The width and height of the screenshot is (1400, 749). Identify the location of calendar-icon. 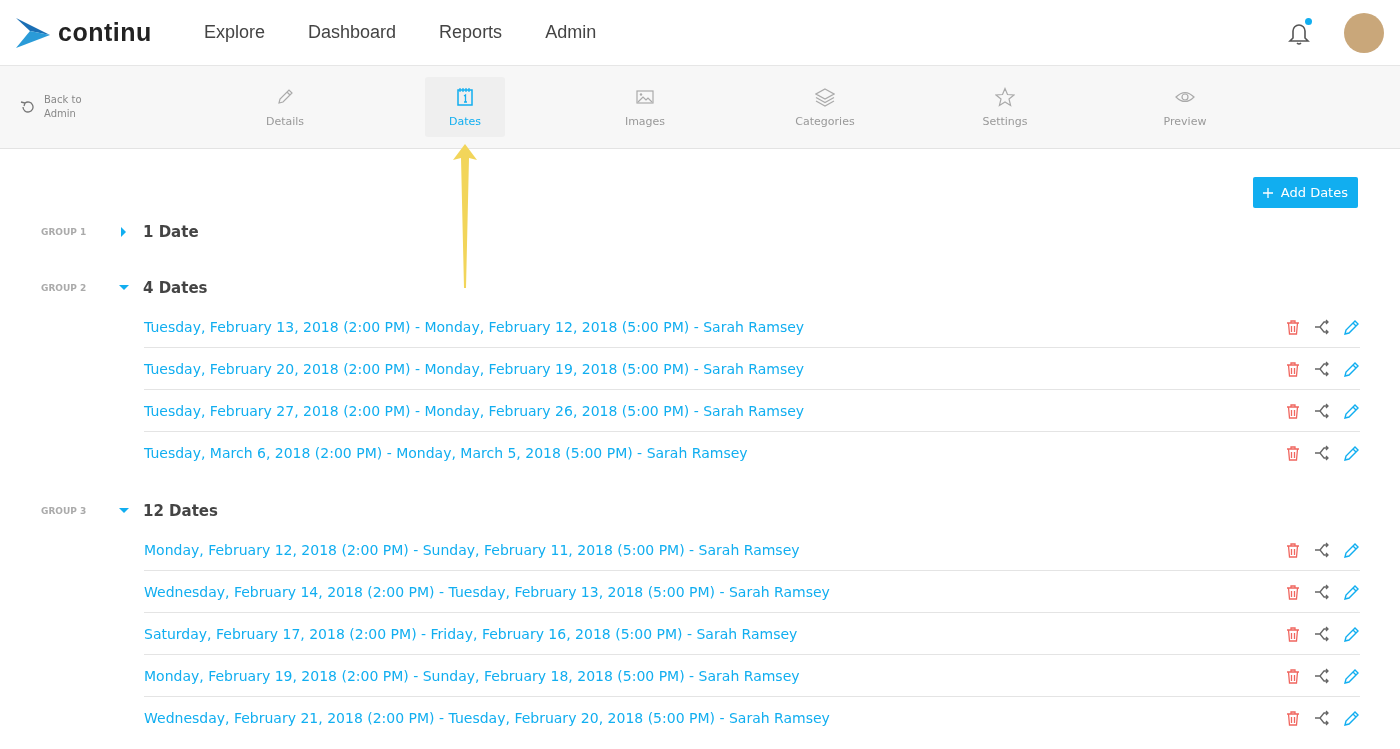
(465, 96).